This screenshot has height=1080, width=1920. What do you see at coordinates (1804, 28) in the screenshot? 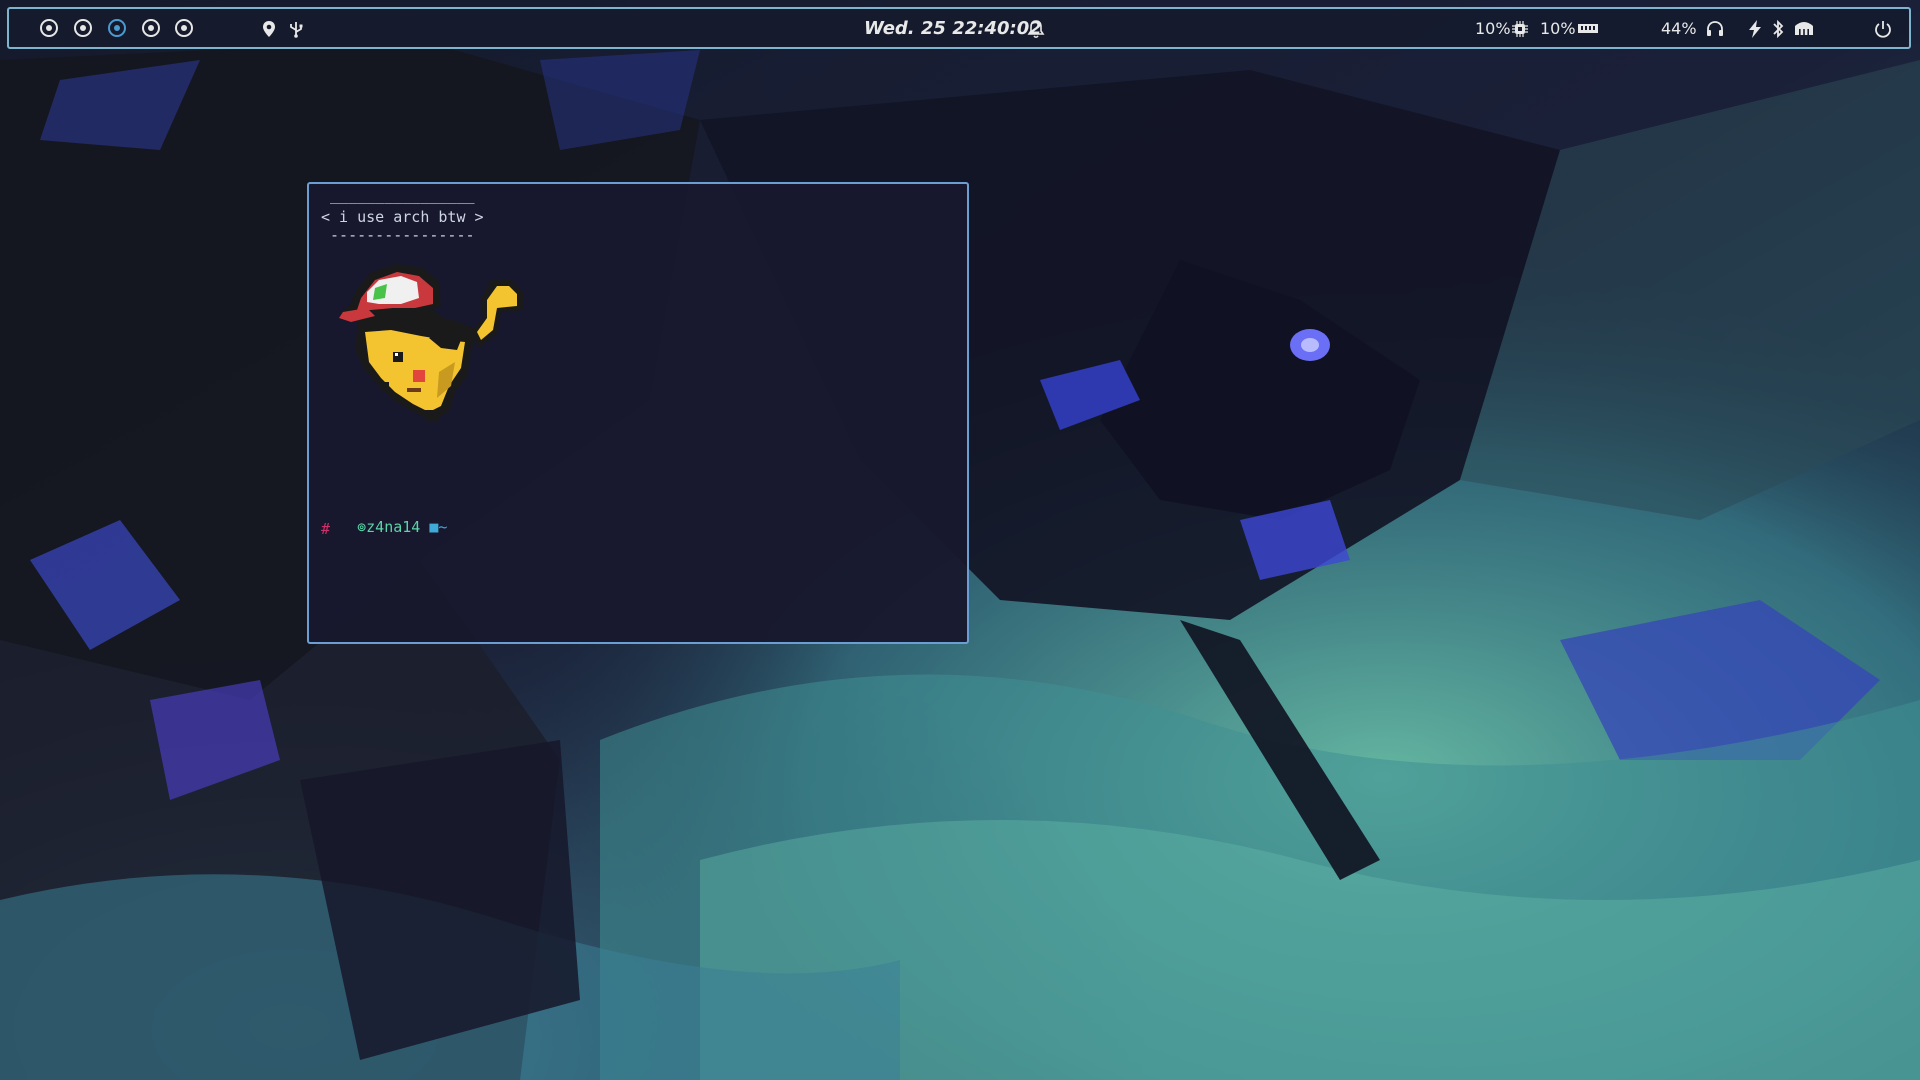
I see `network-icon` at bounding box center [1804, 28].